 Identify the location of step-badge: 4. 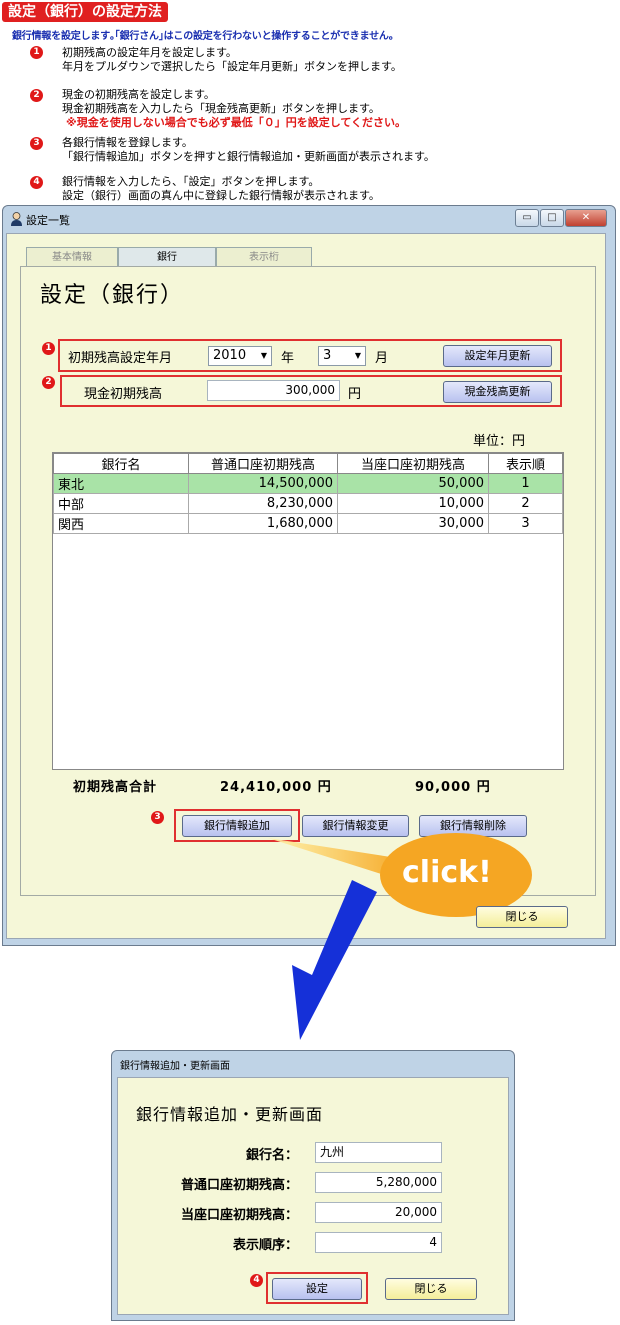
(256, 1280).